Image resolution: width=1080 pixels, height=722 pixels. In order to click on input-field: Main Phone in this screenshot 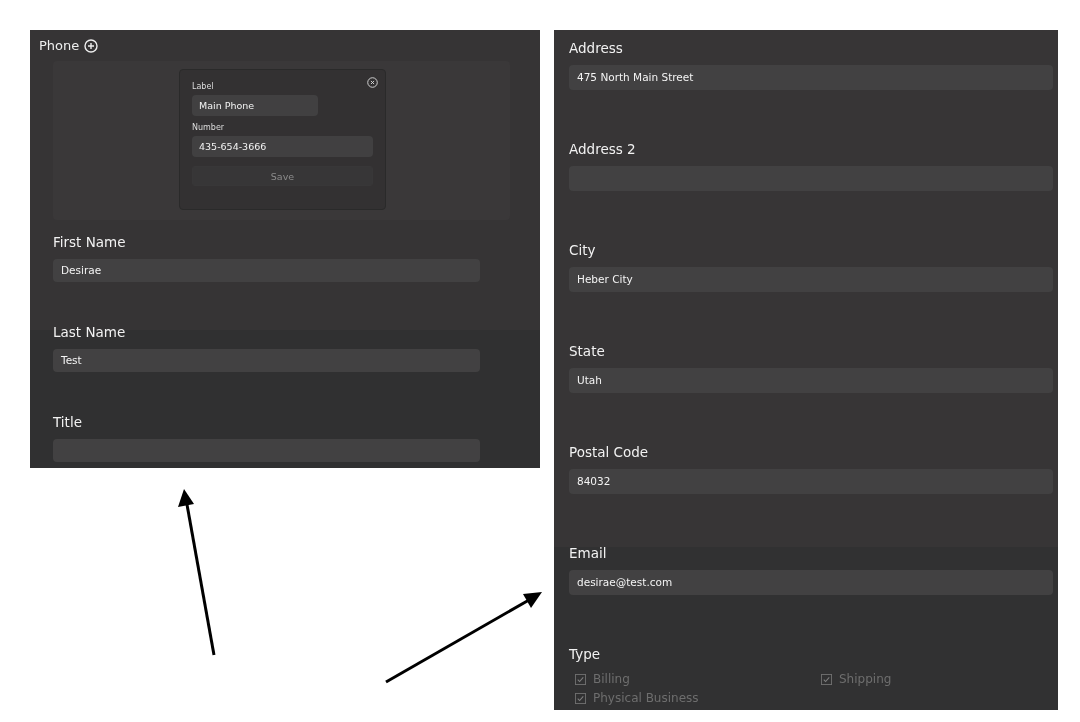, I will do `click(255, 105)`.